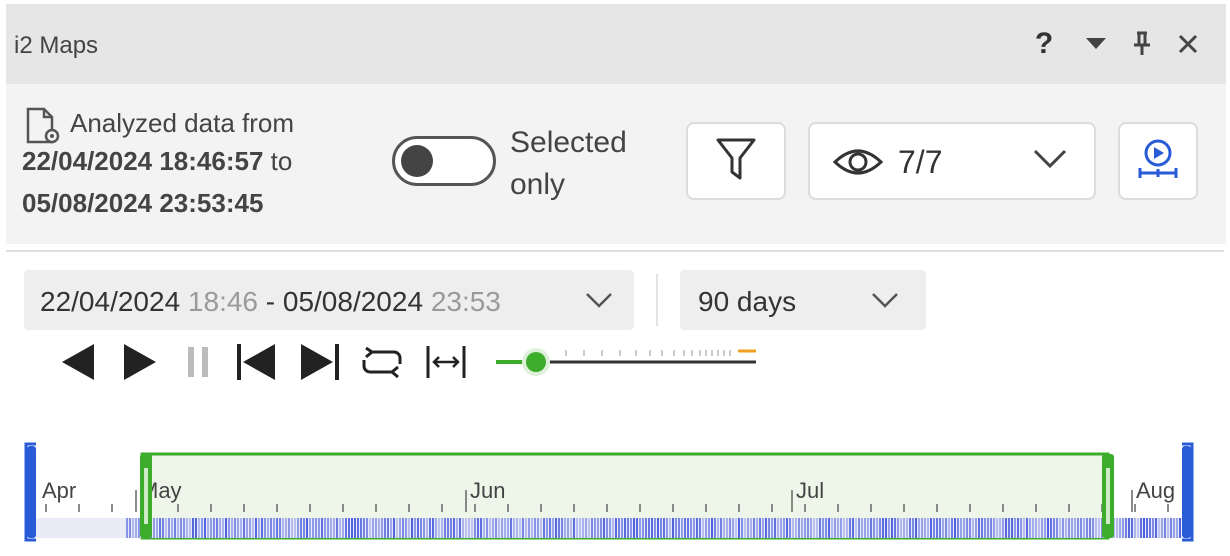  Describe the element at coordinates (1188, 44) in the screenshot. I see `close-icon` at that location.